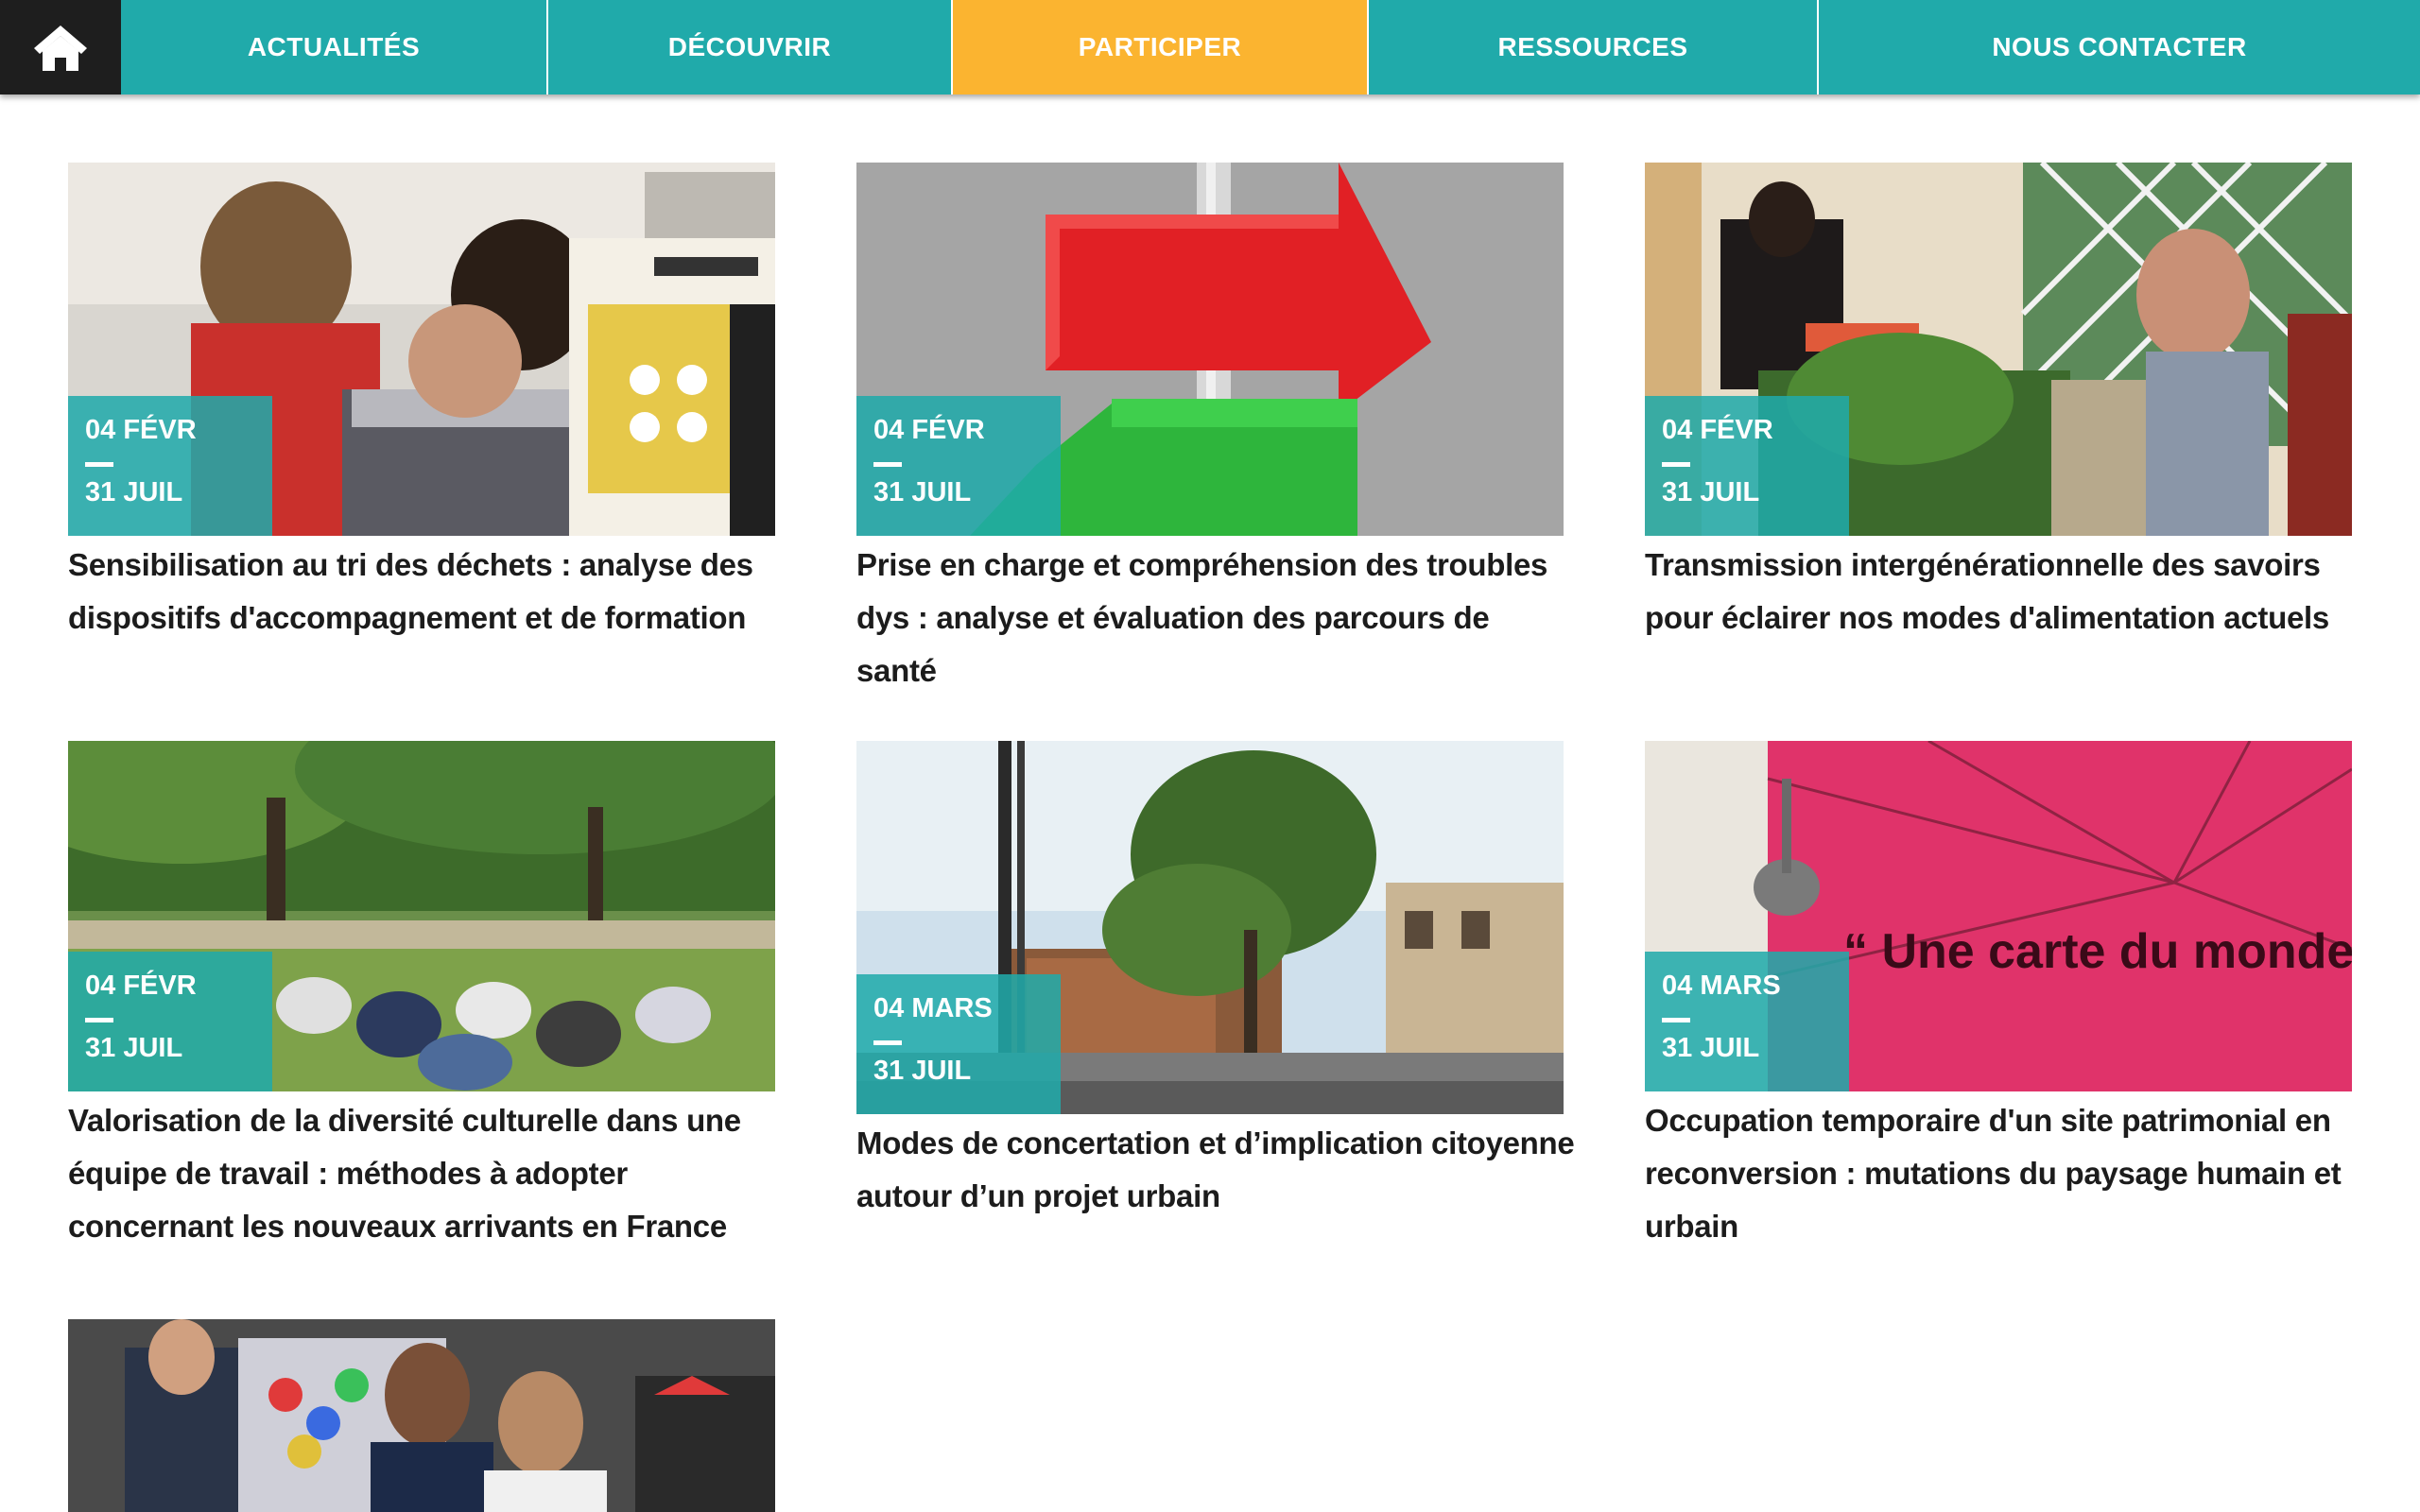  What do you see at coordinates (421, 1415) in the screenshot?
I see `street-young-men-image` at bounding box center [421, 1415].